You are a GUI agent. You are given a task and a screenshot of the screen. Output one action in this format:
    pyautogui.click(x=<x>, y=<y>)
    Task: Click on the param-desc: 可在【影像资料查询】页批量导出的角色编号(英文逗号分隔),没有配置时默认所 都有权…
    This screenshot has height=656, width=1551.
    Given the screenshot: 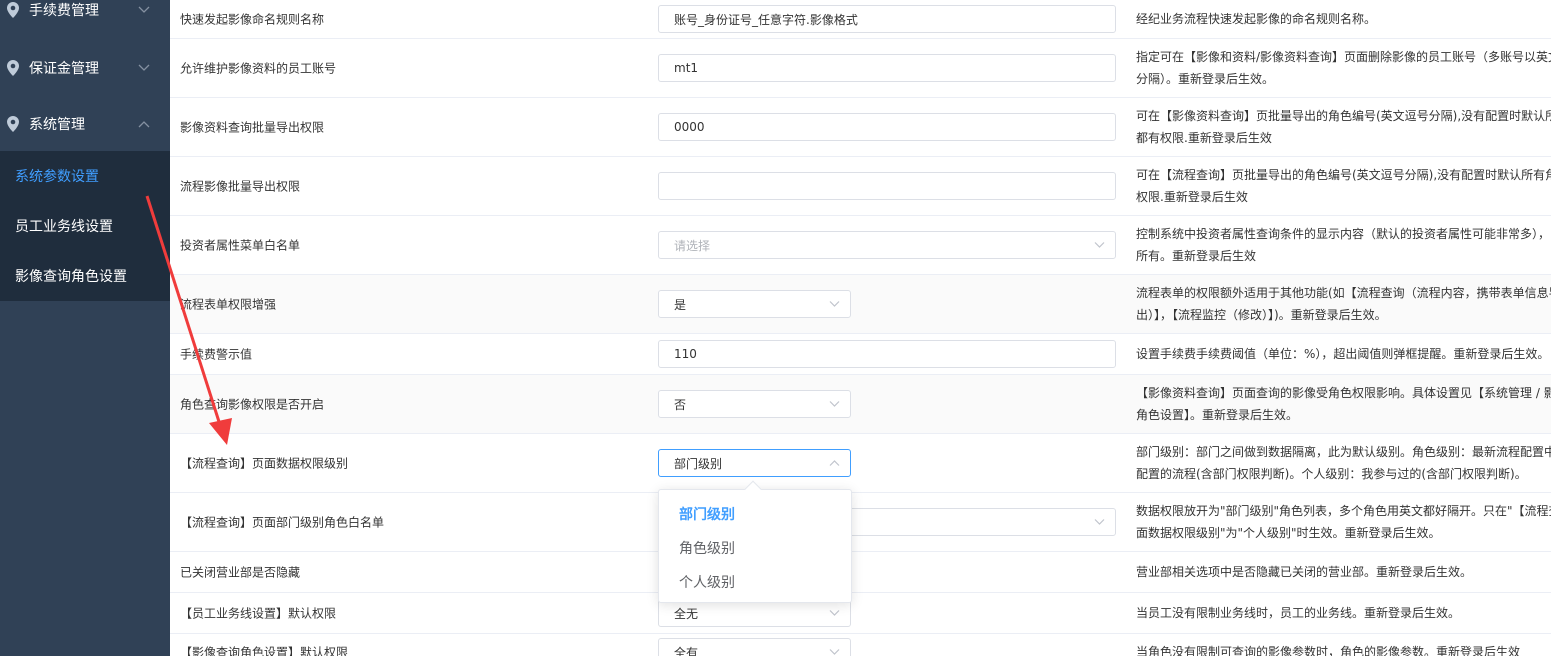 What is the action you would take?
    pyautogui.click(x=1343, y=127)
    